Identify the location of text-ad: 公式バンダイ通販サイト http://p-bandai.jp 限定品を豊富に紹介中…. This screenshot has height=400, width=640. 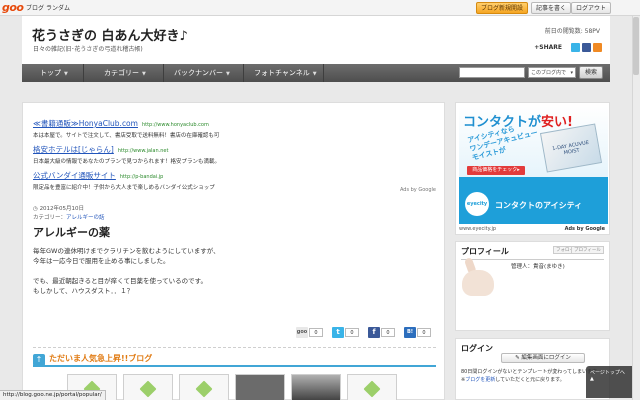
(124, 177).